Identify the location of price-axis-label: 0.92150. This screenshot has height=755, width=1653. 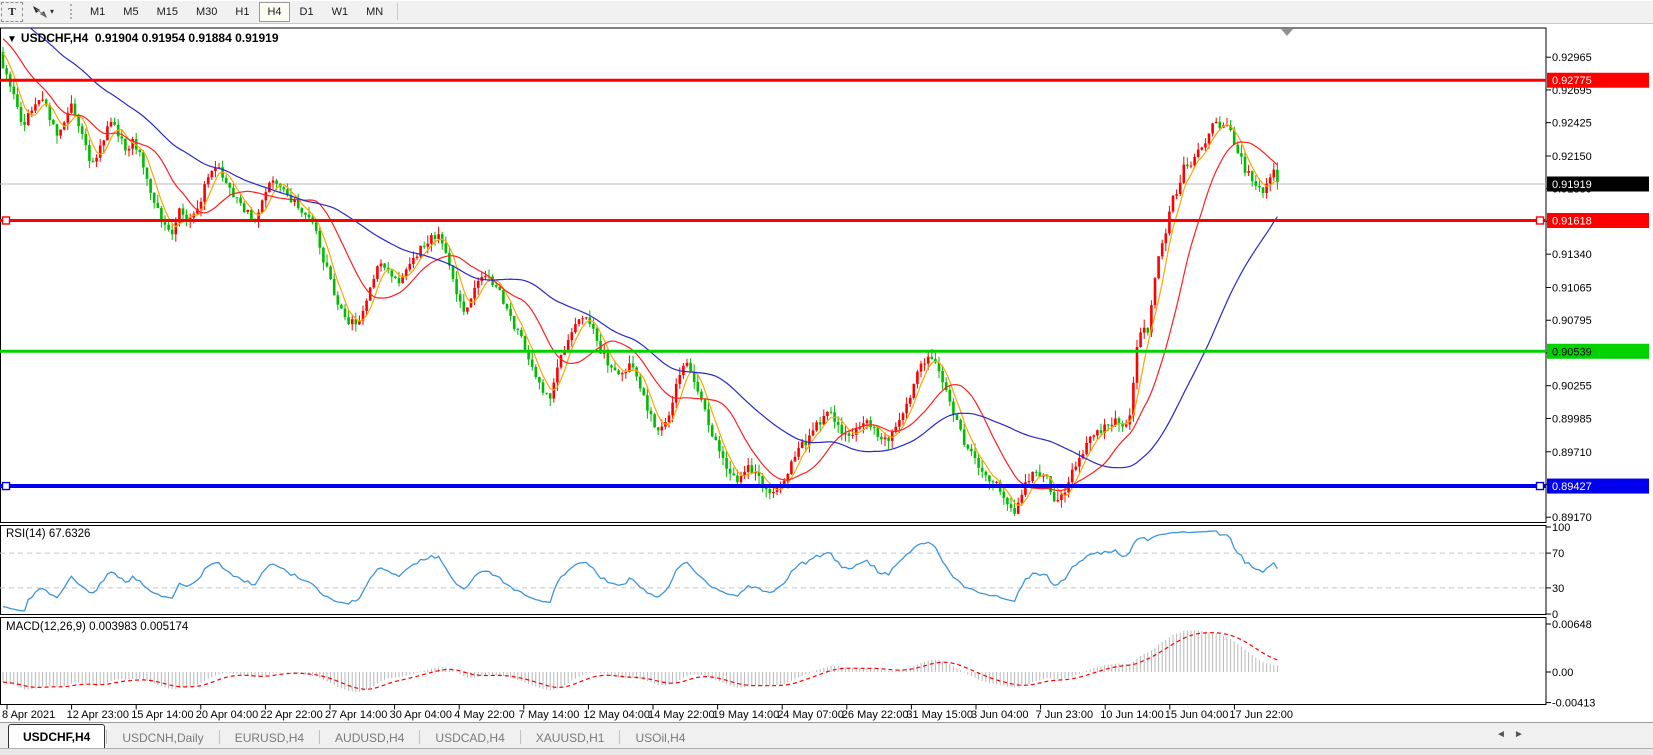
(1572, 157).